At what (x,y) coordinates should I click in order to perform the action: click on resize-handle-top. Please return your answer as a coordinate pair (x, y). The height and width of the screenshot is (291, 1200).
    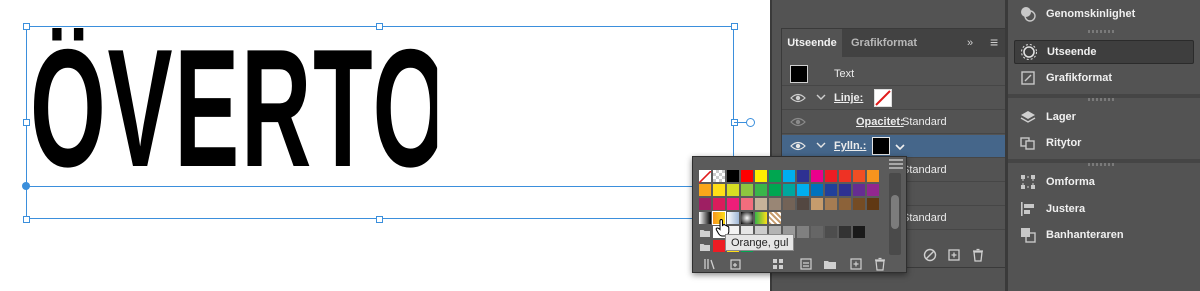
    Looking at the image, I should click on (379, 26).